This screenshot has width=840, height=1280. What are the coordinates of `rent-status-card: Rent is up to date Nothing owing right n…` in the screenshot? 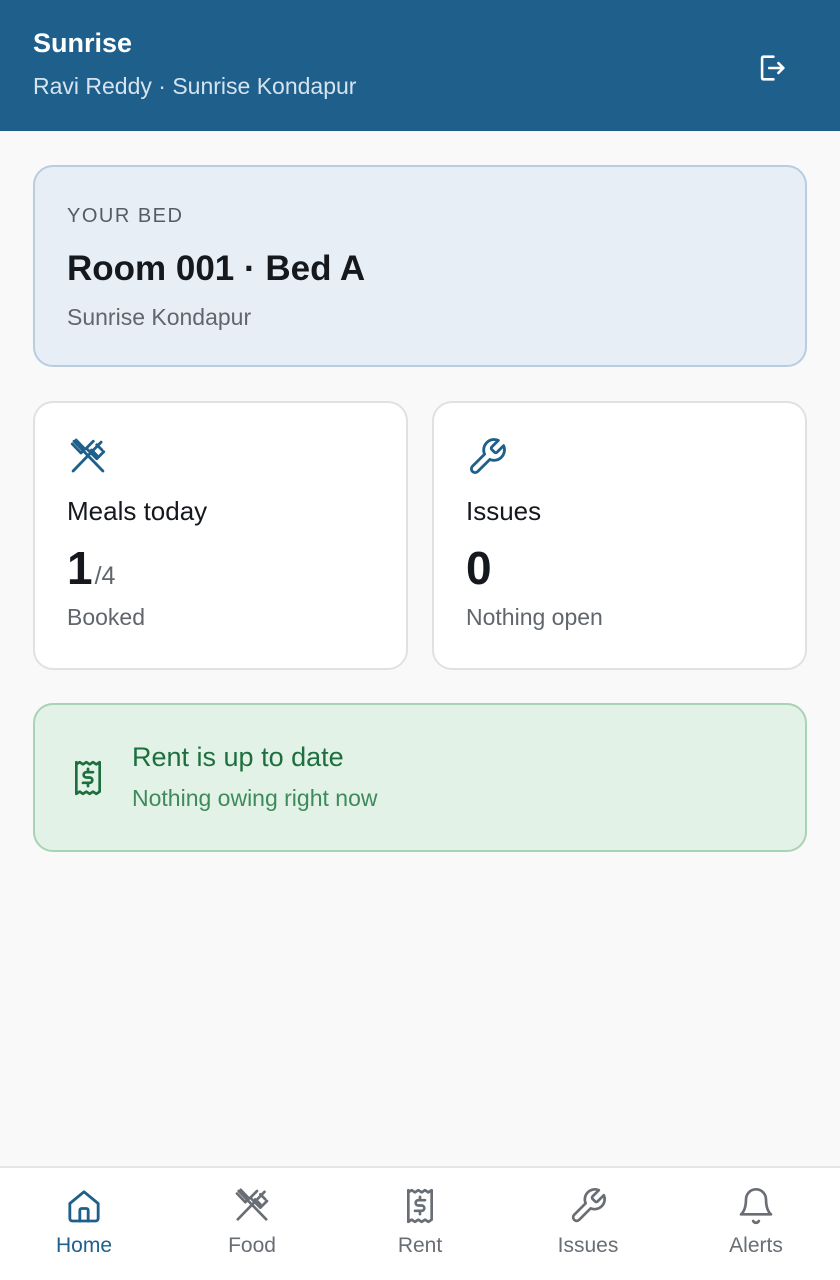 It's located at (420, 777).